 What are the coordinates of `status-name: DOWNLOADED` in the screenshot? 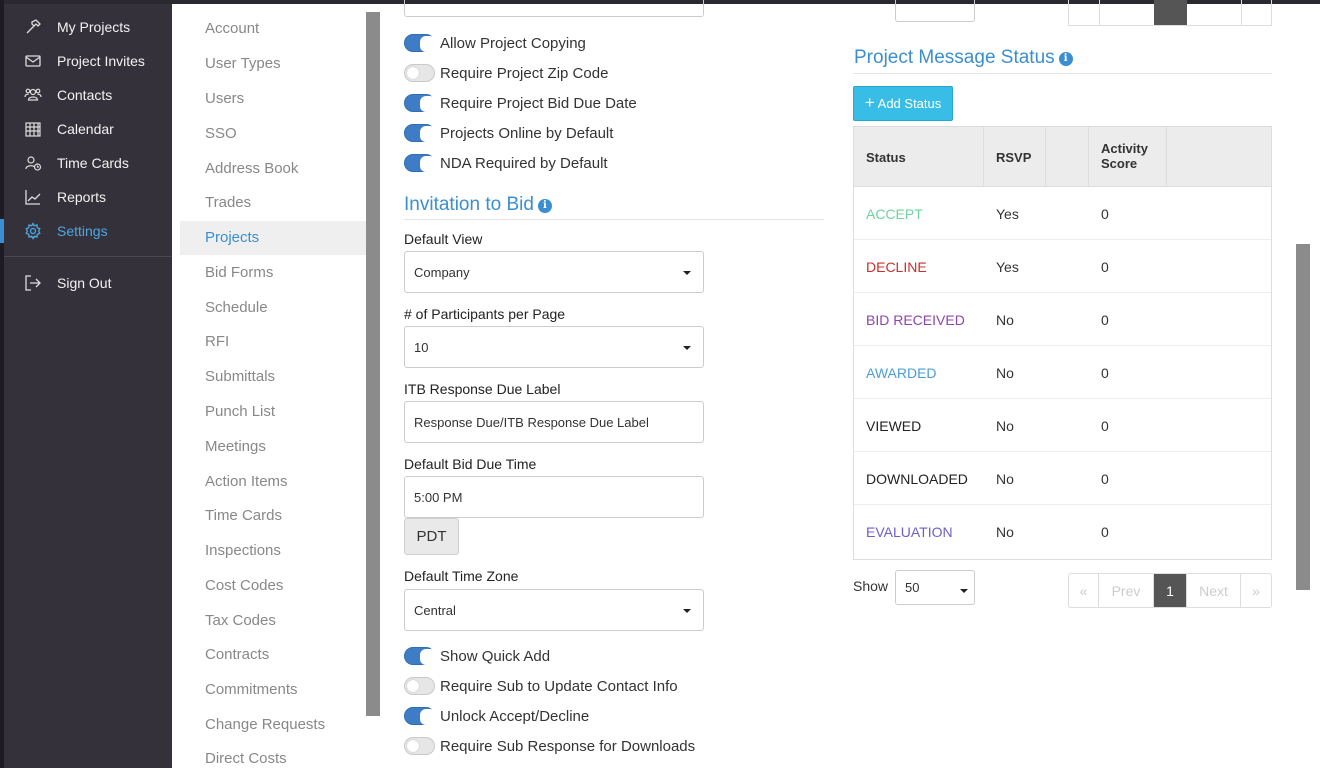 It's located at (917, 479).